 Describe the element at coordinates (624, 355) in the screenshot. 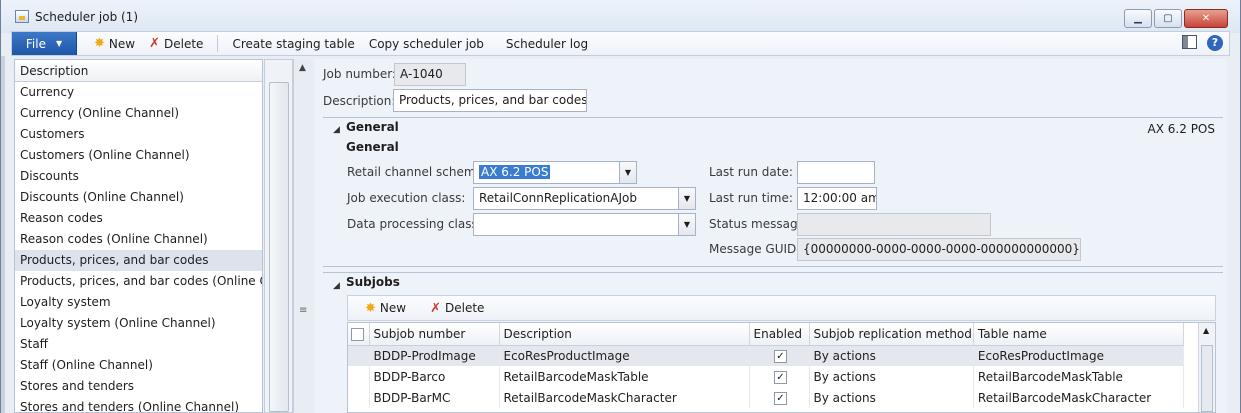

I see `description-cell: EcoResProductImage` at that location.